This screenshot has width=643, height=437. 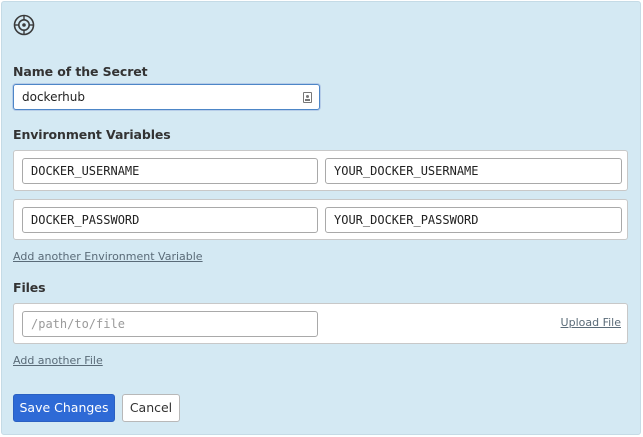 What do you see at coordinates (58, 360) in the screenshot?
I see `add-file-link: Add another File` at bounding box center [58, 360].